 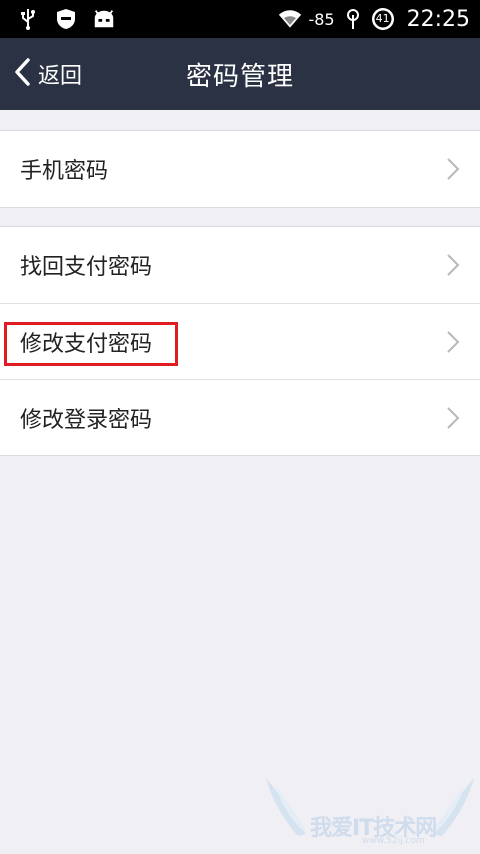 What do you see at coordinates (321, 19) in the screenshot?
I see `signal-strength: -85` at bounding box center [321, 19].